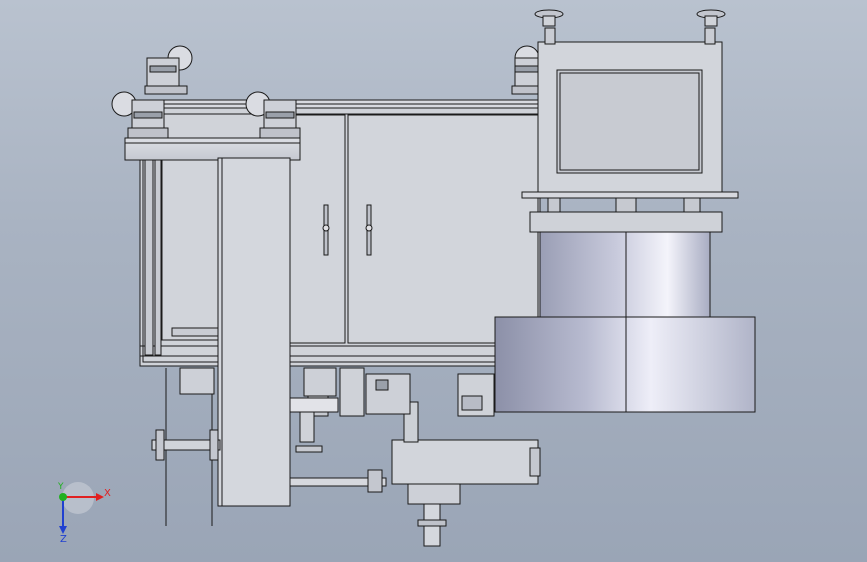  I want to click on orientation-triad, so click(81, 508).